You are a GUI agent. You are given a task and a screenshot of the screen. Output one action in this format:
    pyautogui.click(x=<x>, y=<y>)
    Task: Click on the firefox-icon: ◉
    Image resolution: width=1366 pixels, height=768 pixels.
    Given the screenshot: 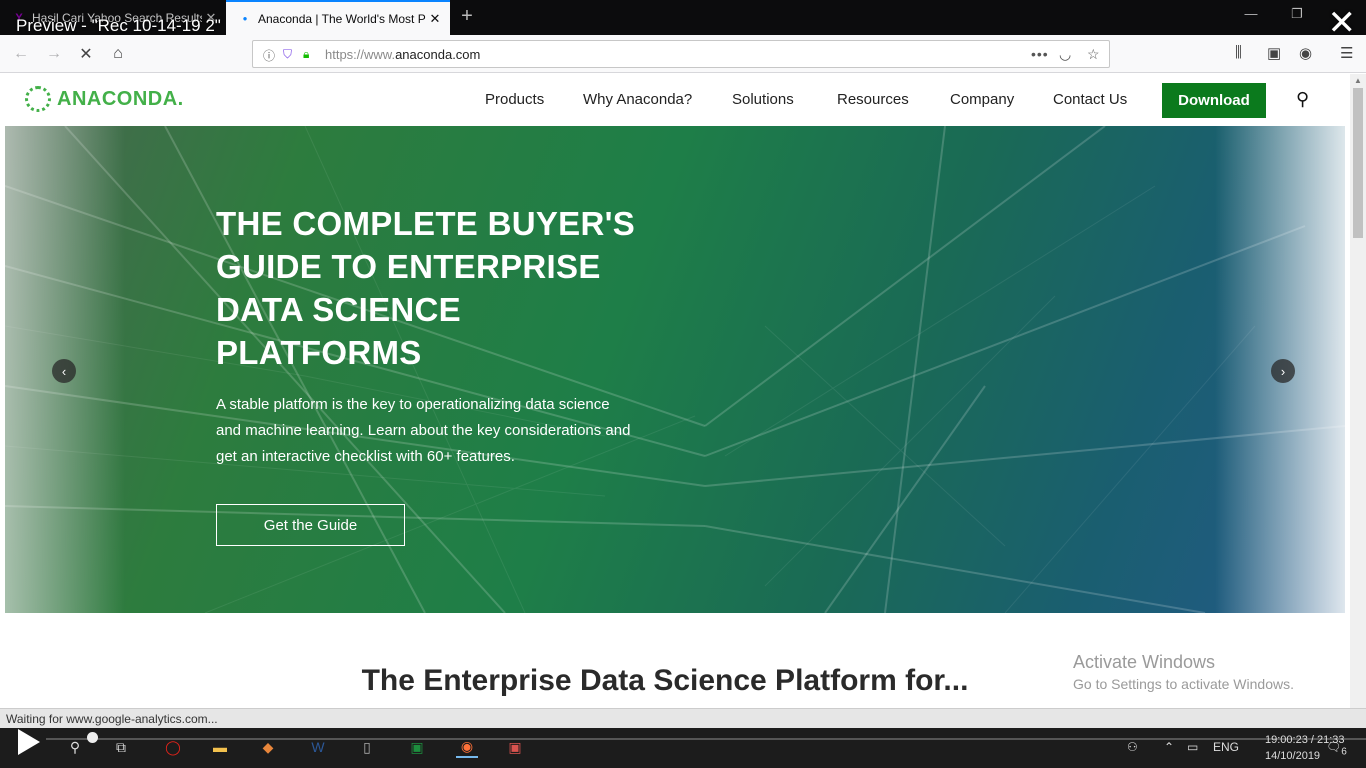 What is the action you would take?
    pyautogui.click(x=467, y=747)
    